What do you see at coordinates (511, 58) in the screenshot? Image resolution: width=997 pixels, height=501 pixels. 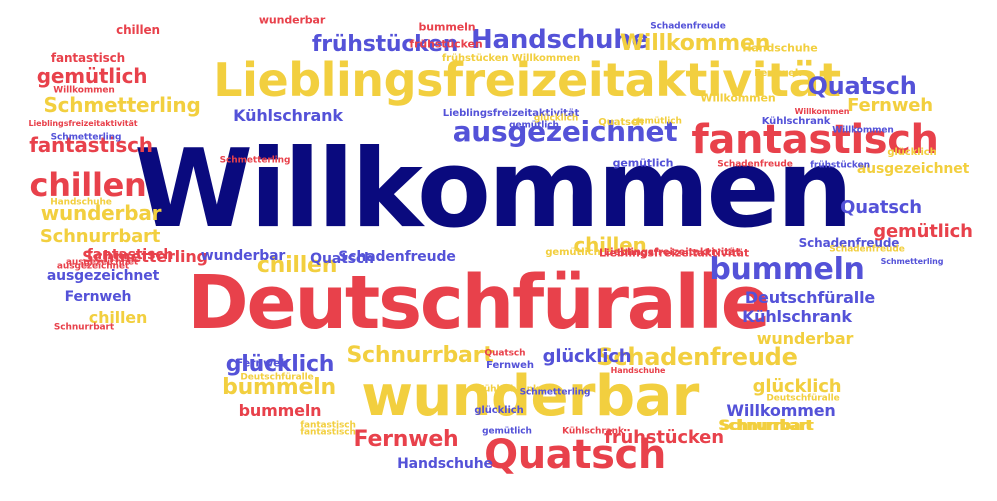 I see `word-cloud-word: frühstücken Willkommen` at bounding box center [511, 58].